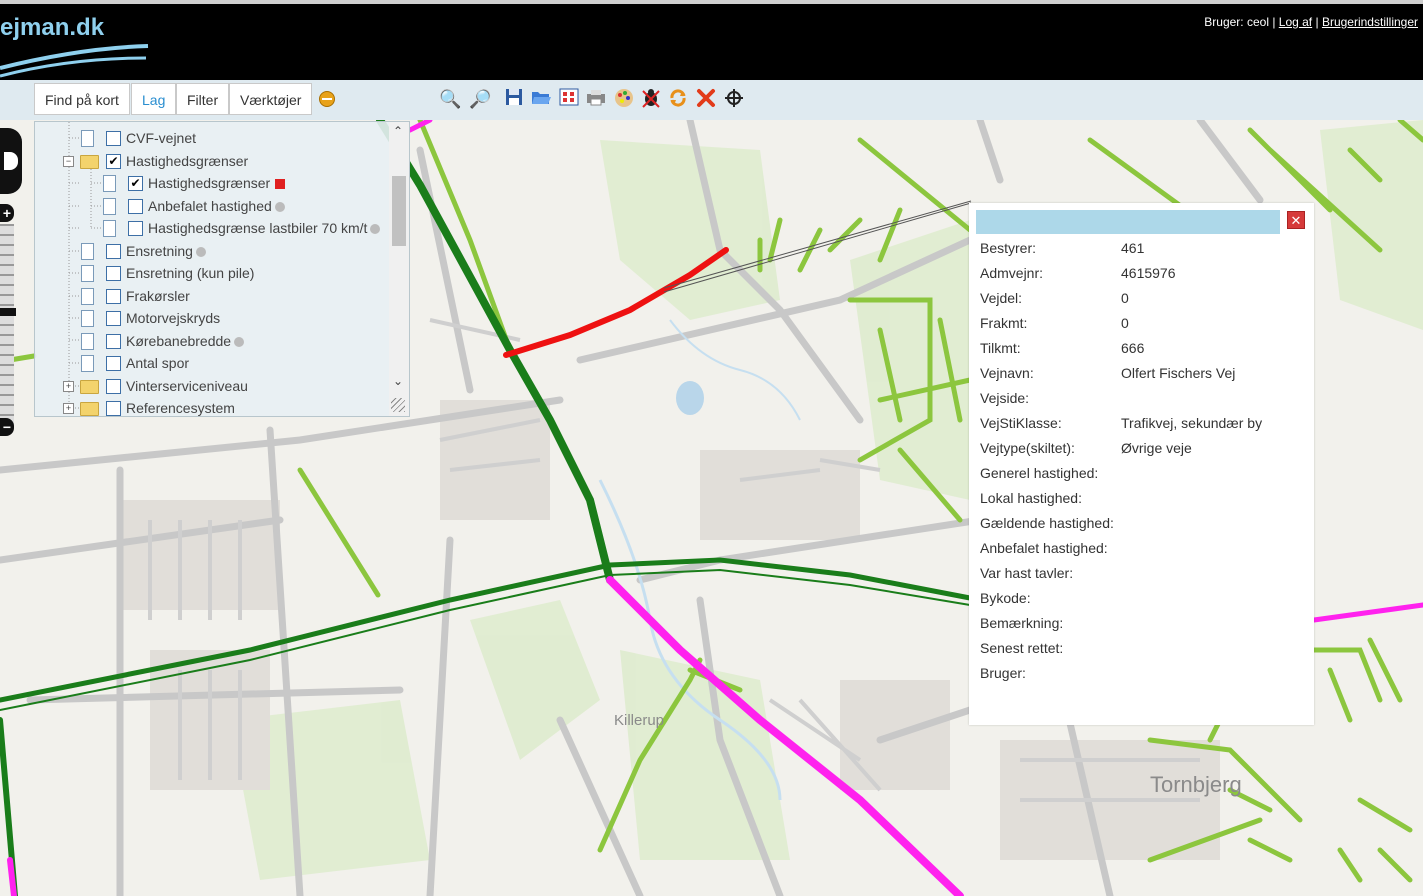  What do you see at coordinates (541, 99) in the screenshot?
I see `open-icon` at bounding box center [541, 99].